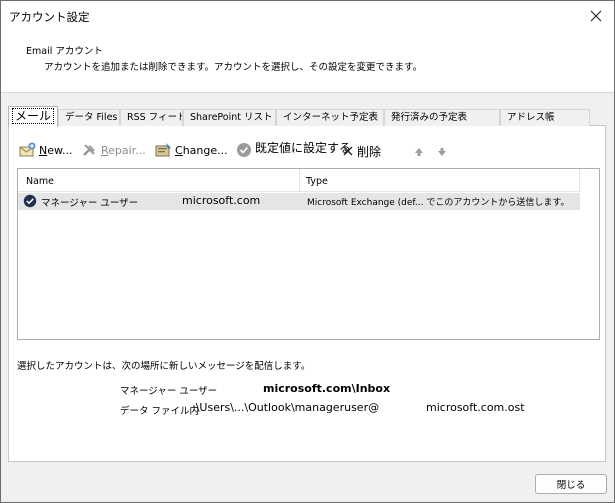 Image resolution: width=615 pixels, height=503 pixels. I want to click on default-account-icon, so click(30, 202).